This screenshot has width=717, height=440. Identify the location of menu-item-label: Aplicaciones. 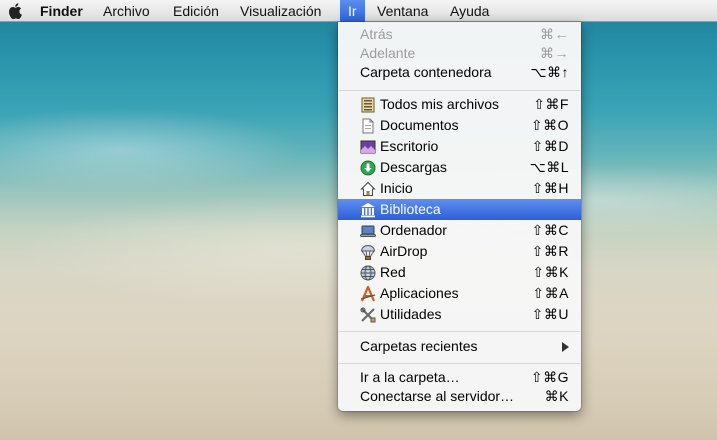
(419, 293).